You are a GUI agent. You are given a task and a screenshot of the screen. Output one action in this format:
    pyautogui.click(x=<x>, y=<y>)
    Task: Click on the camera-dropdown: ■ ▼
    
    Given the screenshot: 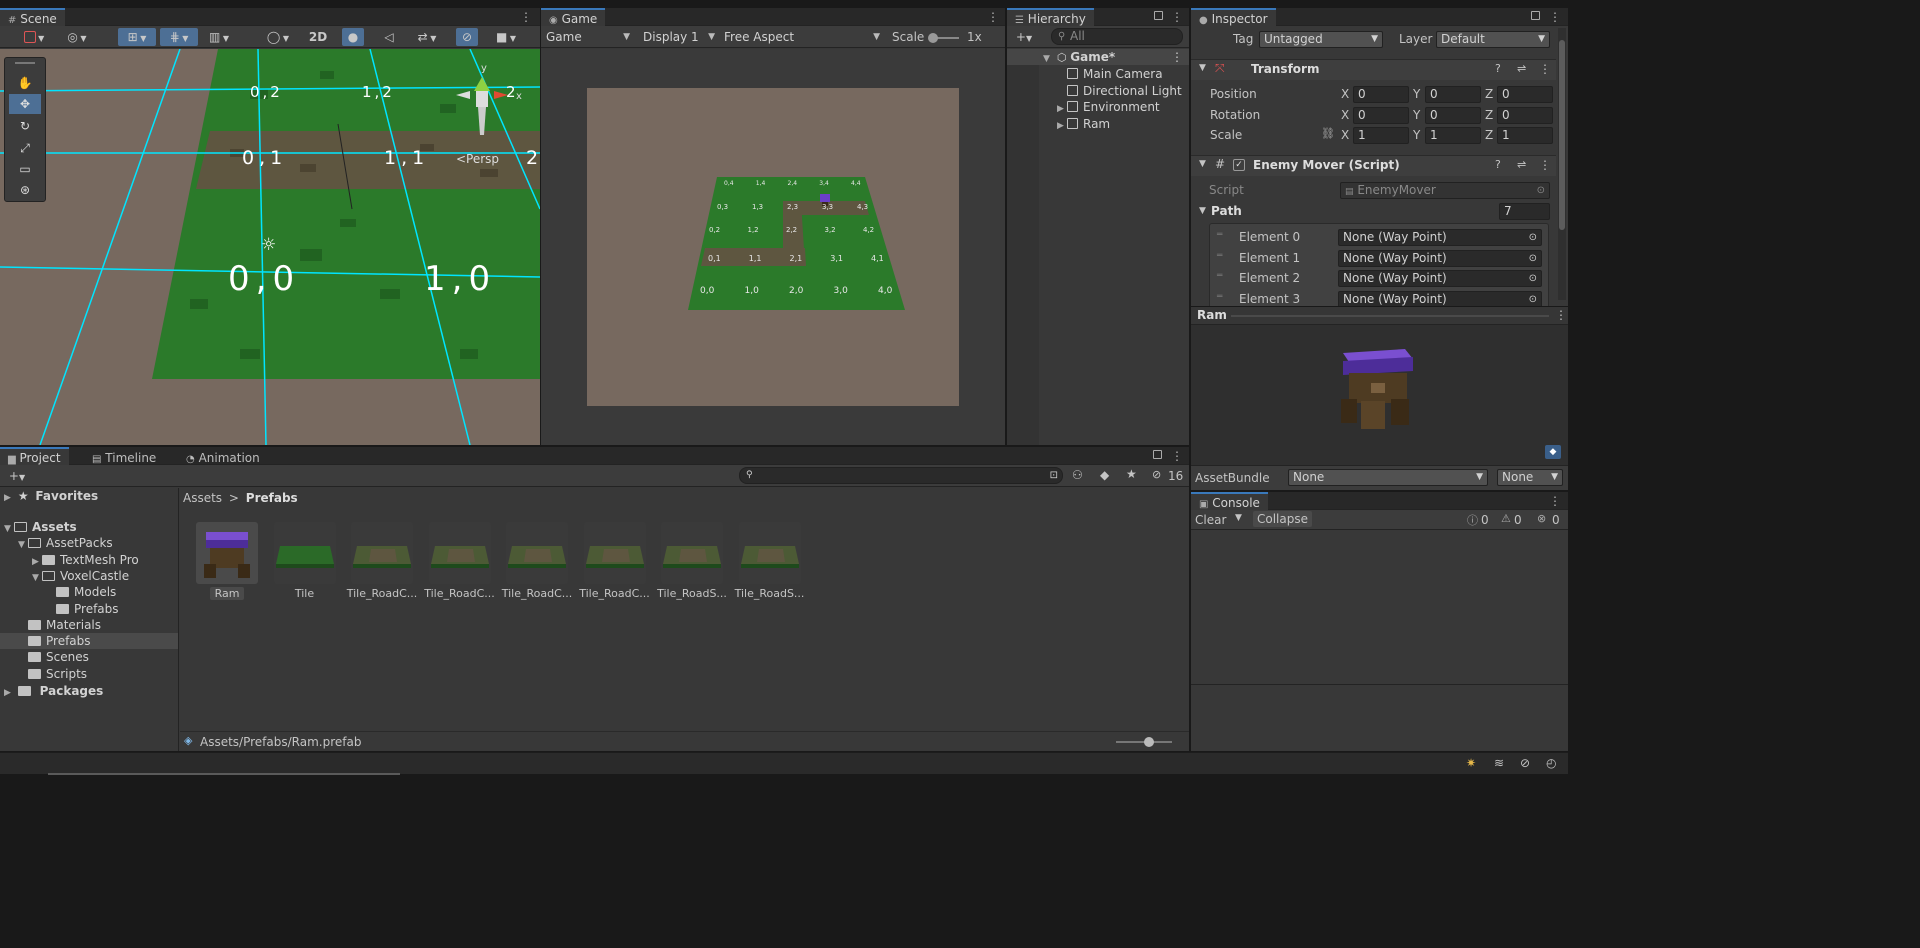 What is the action you would take?
    pyautogui.click(x=506, y=37)
    